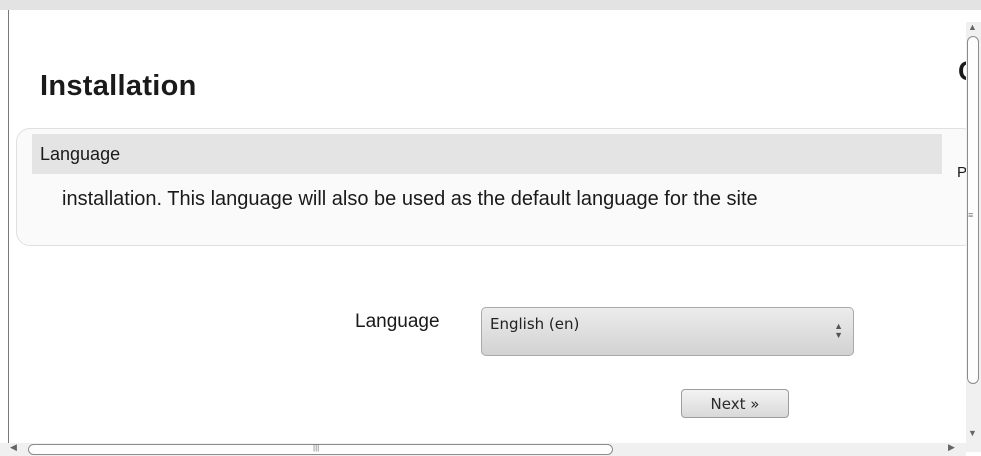 The width and height of the screenshot is (981, 456). Describe the element at coordinates (972, 433) in the screenshot. I see `triangle-down-icon: ▼` at that location.